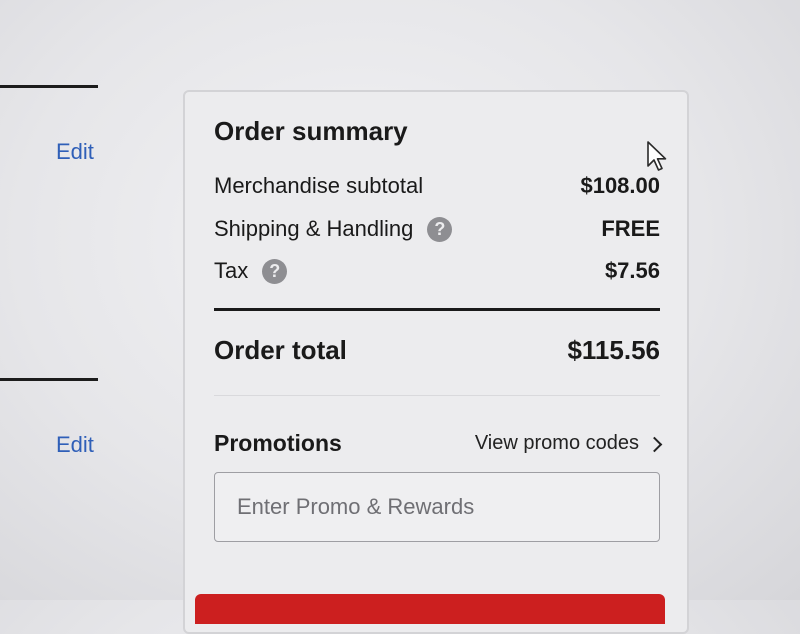 The height and width of the screenshot is (634, 800). Describe the element at coordinates (438, 443) in the screenshot. I see `promotions-header: Promotions View promo codes` at that location.